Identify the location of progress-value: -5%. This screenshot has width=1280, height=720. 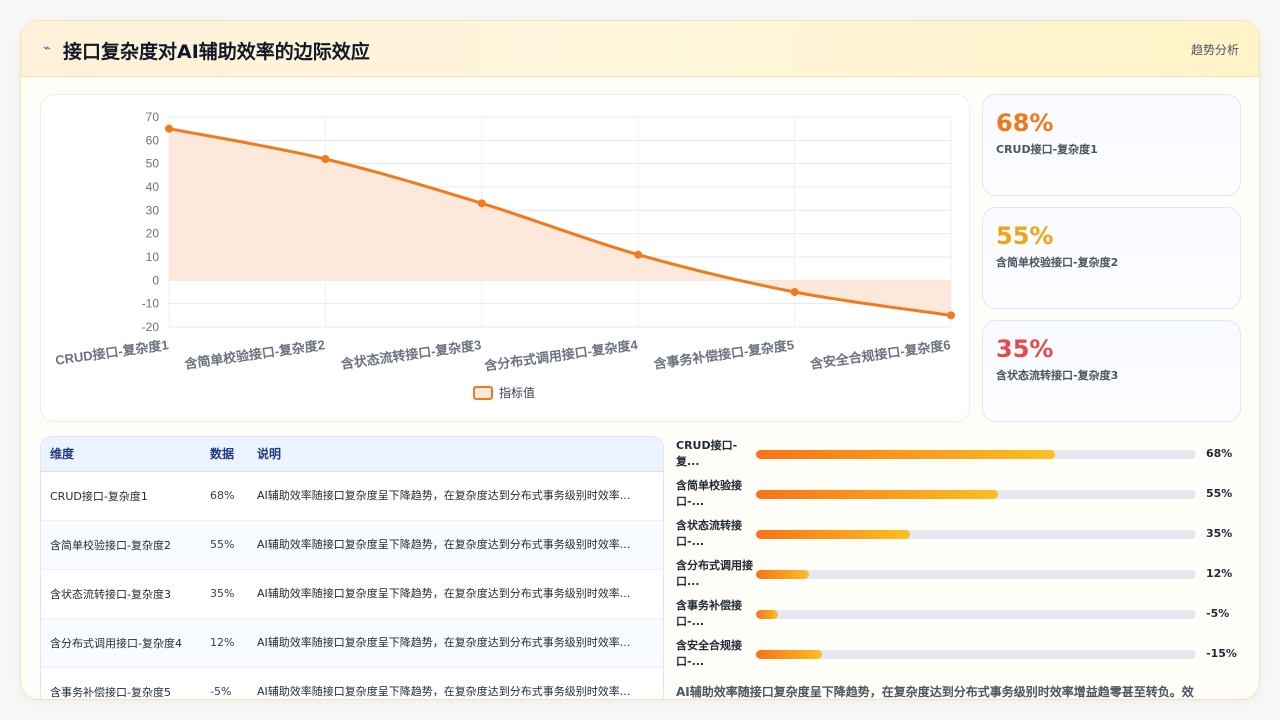
(1218, 613).